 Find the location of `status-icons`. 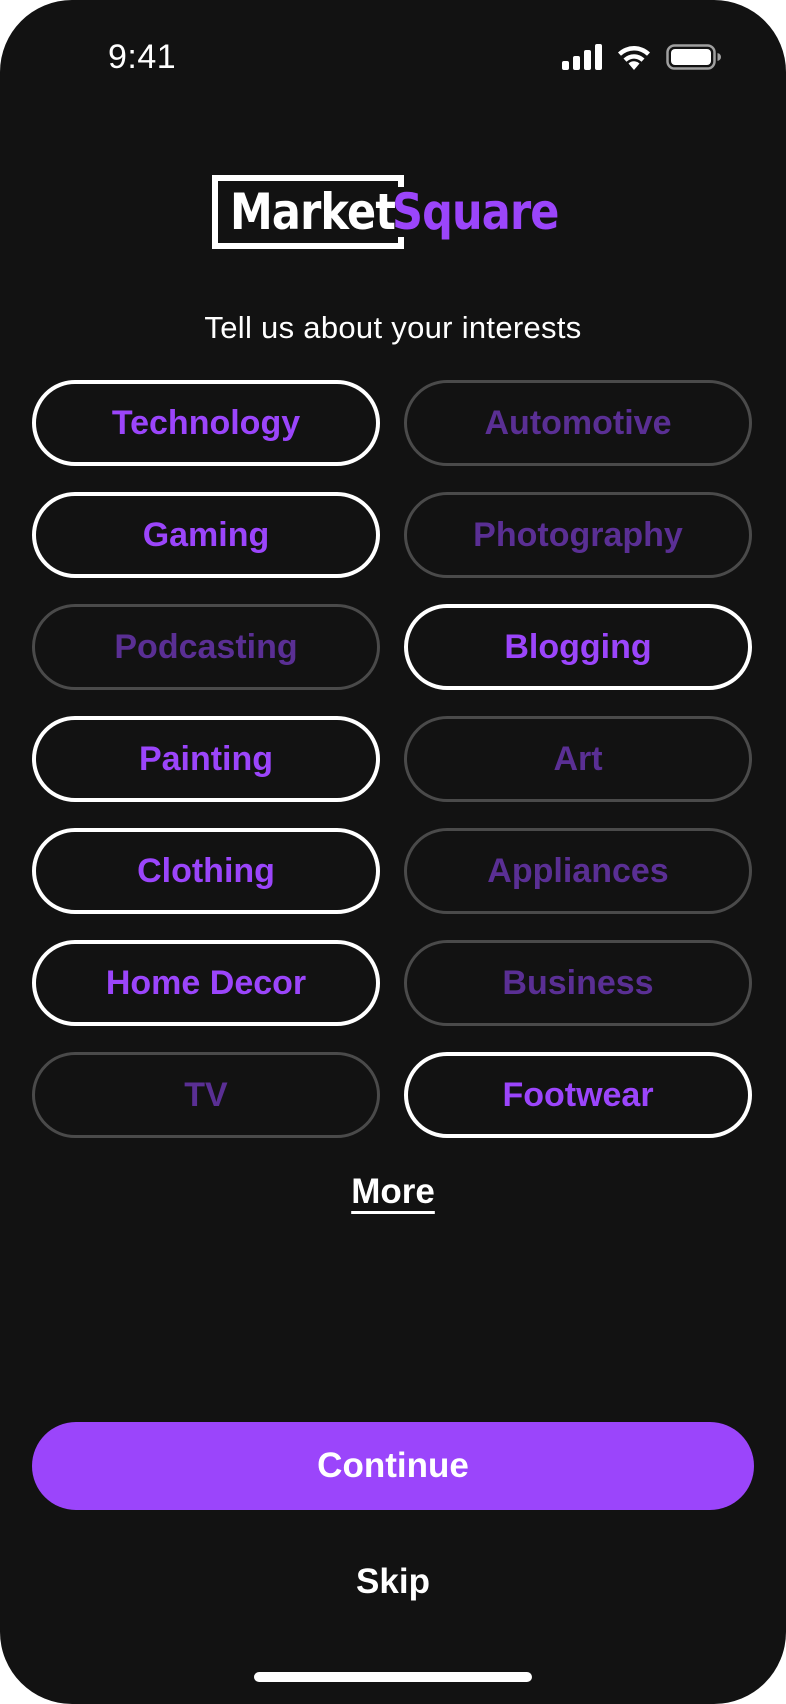

status-icons is located at coordinates (642, 57).